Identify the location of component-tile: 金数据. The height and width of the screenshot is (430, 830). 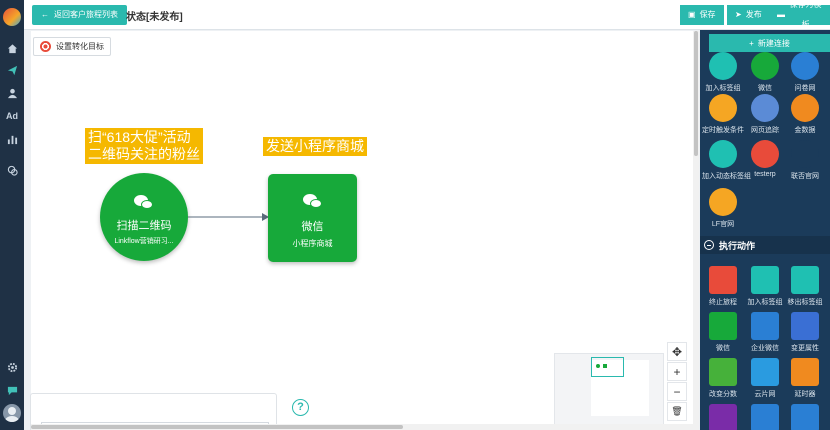
(805, 114).